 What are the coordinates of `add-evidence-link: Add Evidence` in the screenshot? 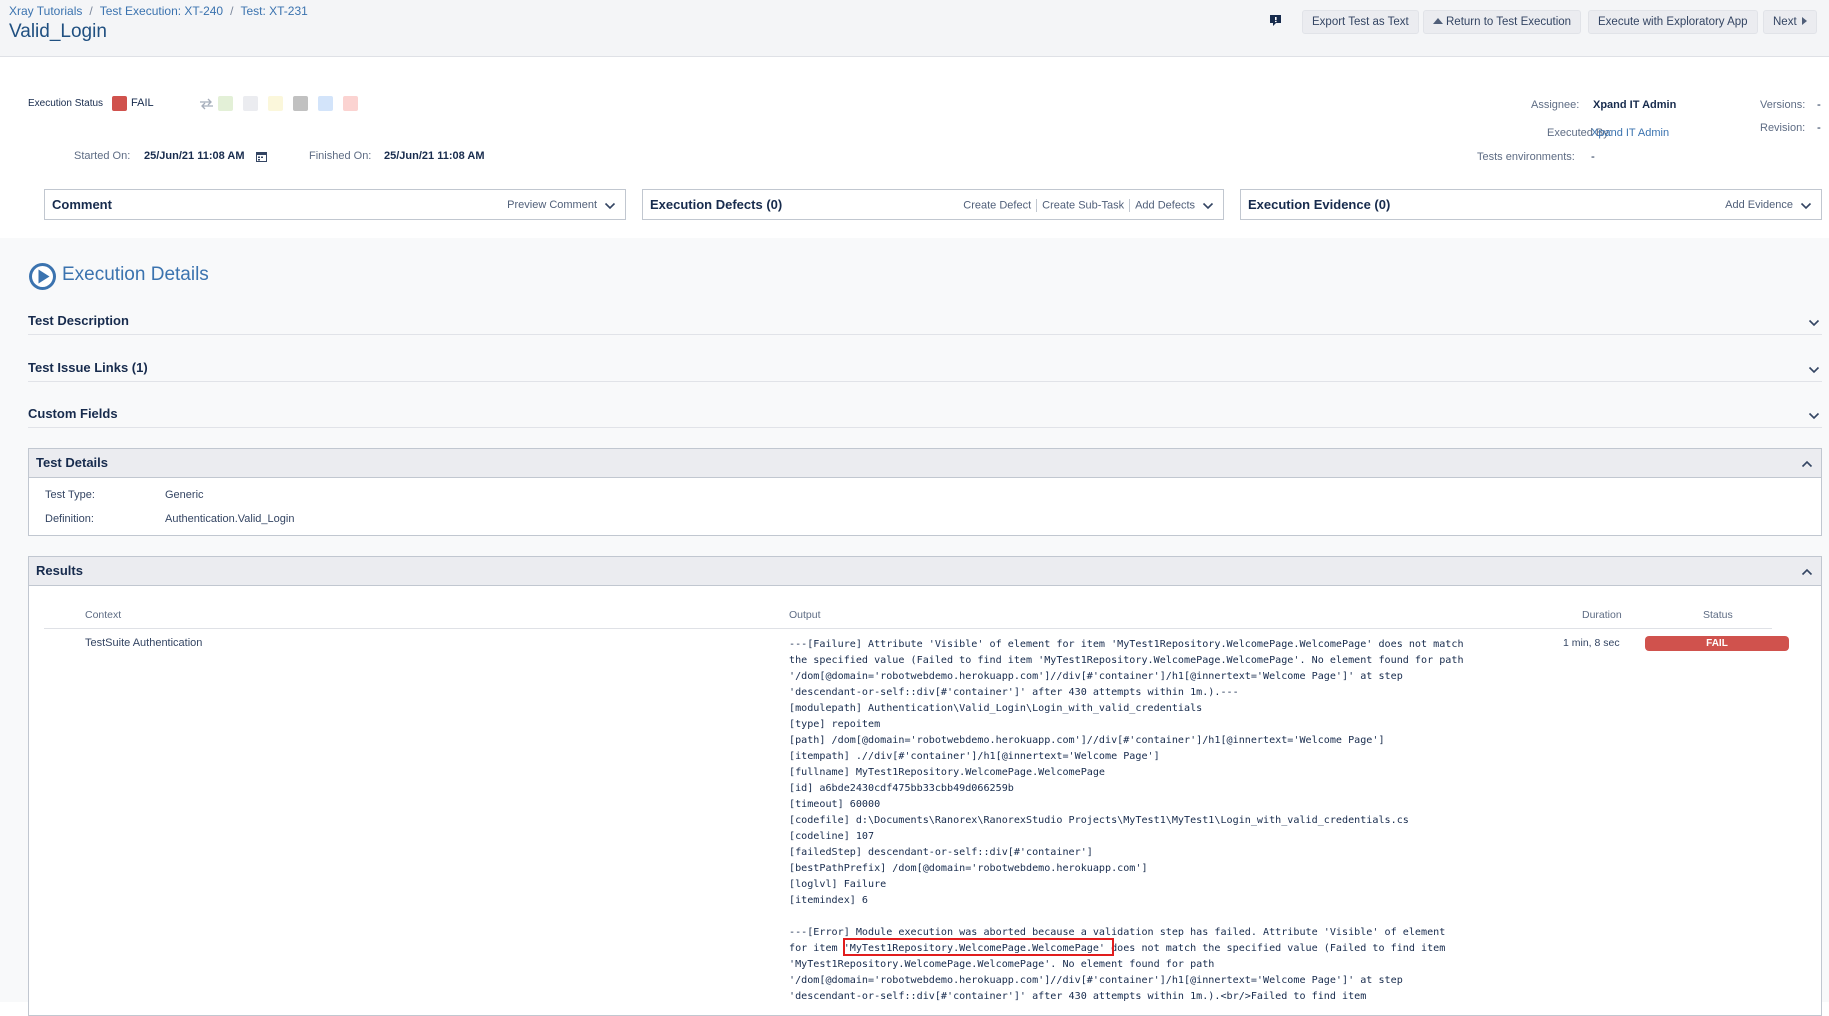 It's located at (1759, 205).